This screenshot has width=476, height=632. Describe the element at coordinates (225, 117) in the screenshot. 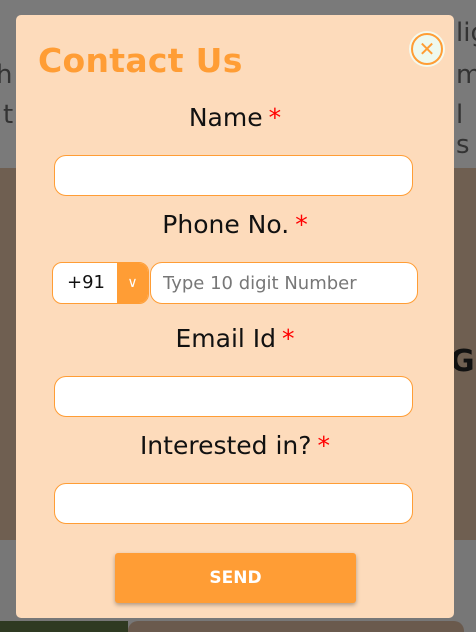

I see `label-text: Name` at that location.